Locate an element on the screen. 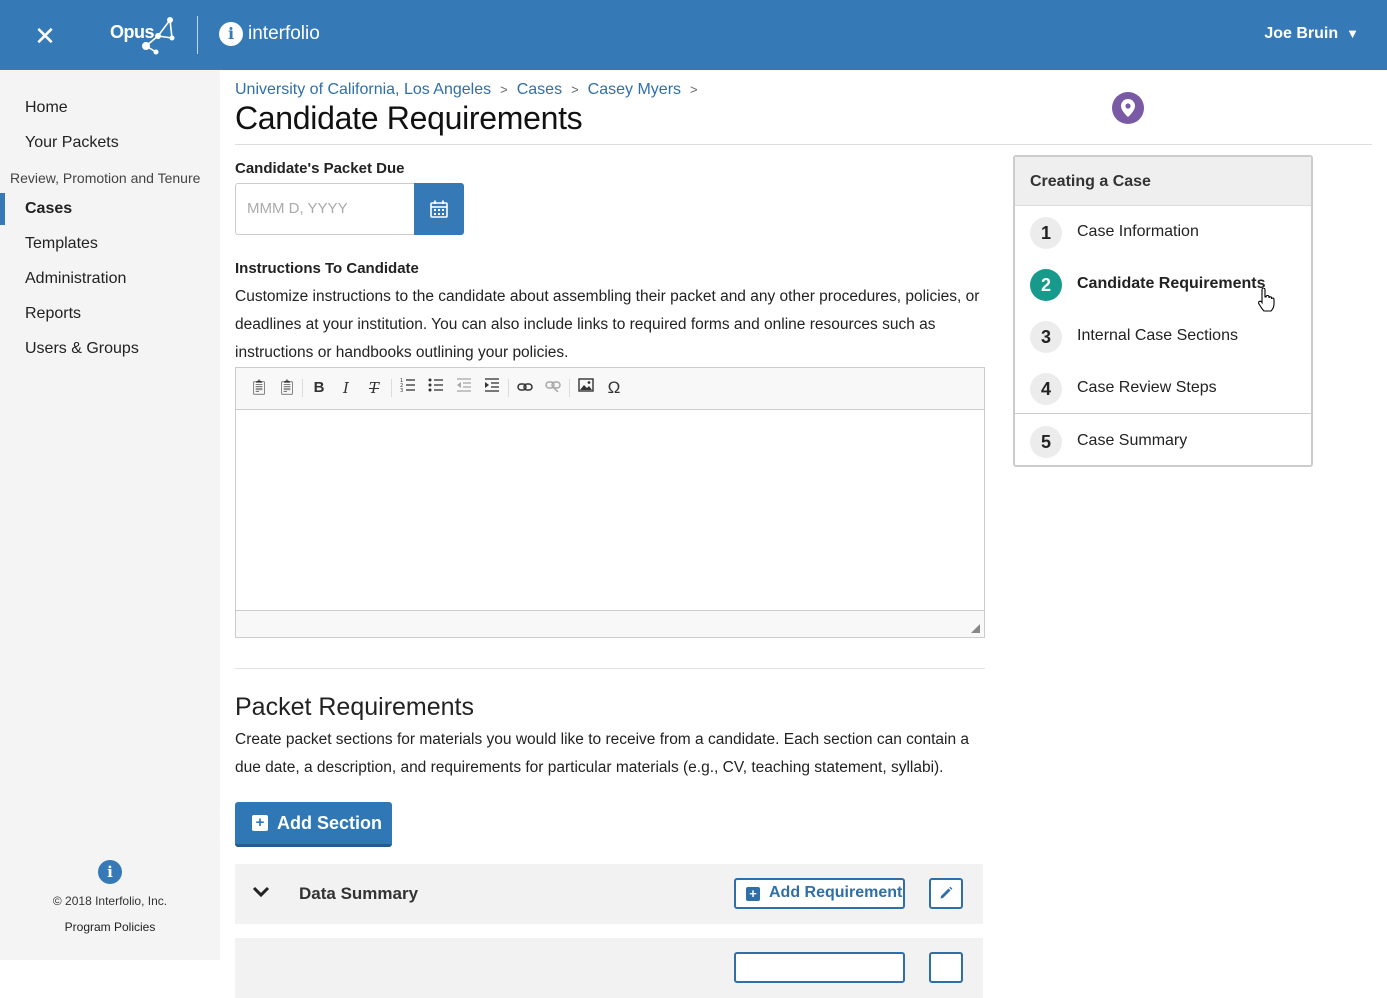  step-number: 5 is located at coordinates (1046, 442).